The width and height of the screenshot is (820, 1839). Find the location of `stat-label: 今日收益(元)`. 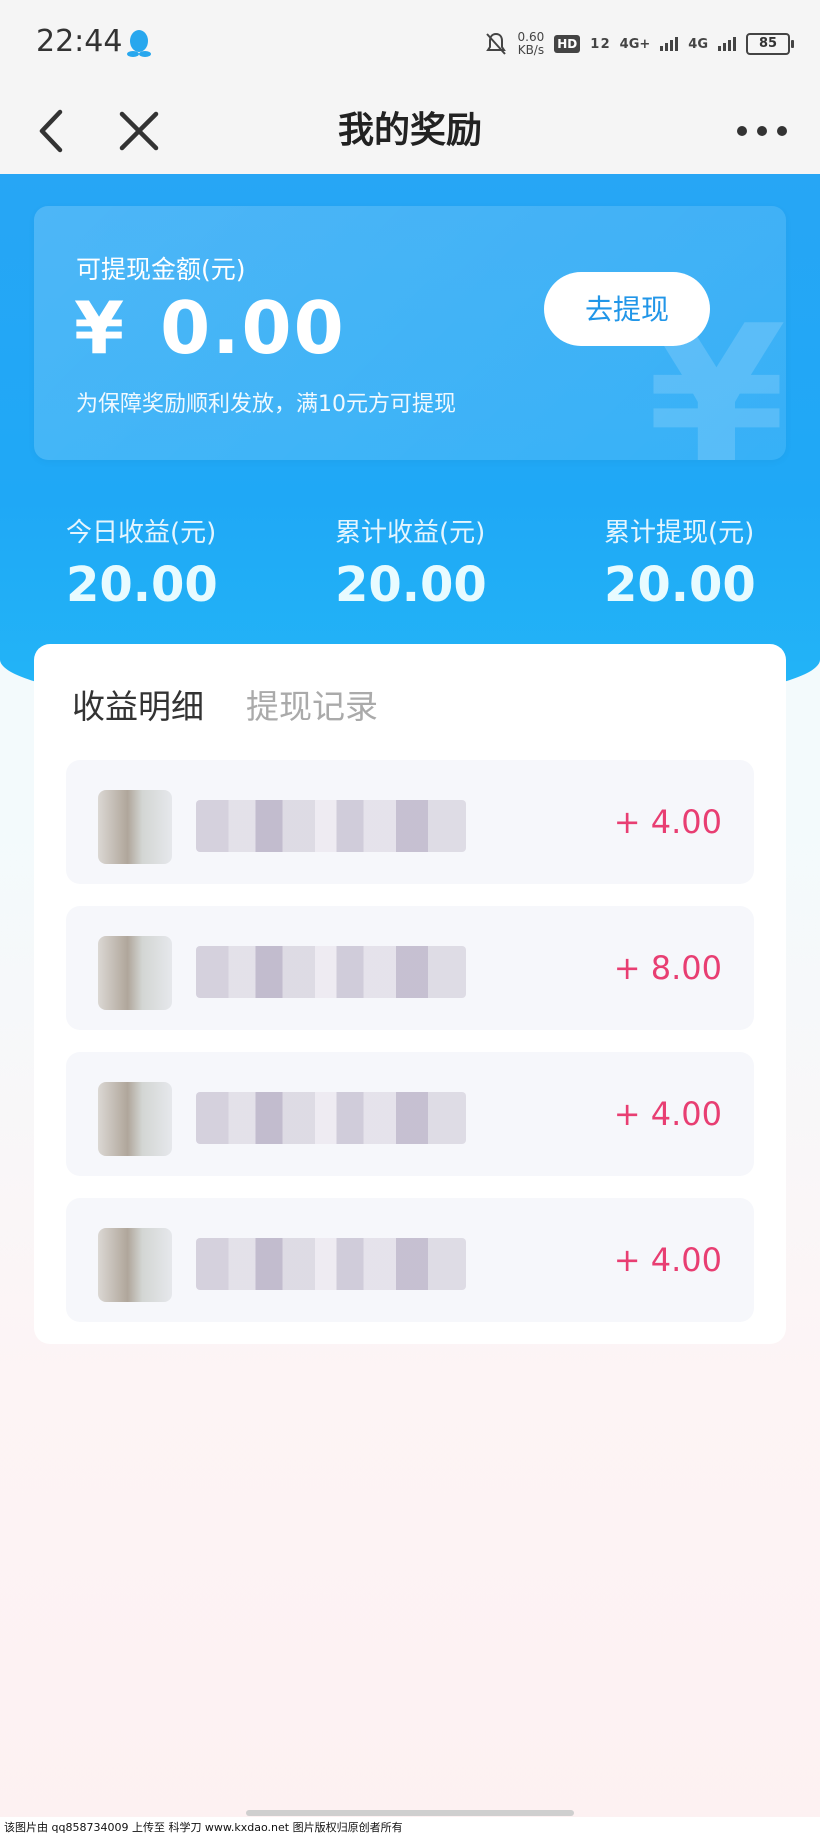

stat-label: 今日收益(元) is located at coordinates (141, 533).